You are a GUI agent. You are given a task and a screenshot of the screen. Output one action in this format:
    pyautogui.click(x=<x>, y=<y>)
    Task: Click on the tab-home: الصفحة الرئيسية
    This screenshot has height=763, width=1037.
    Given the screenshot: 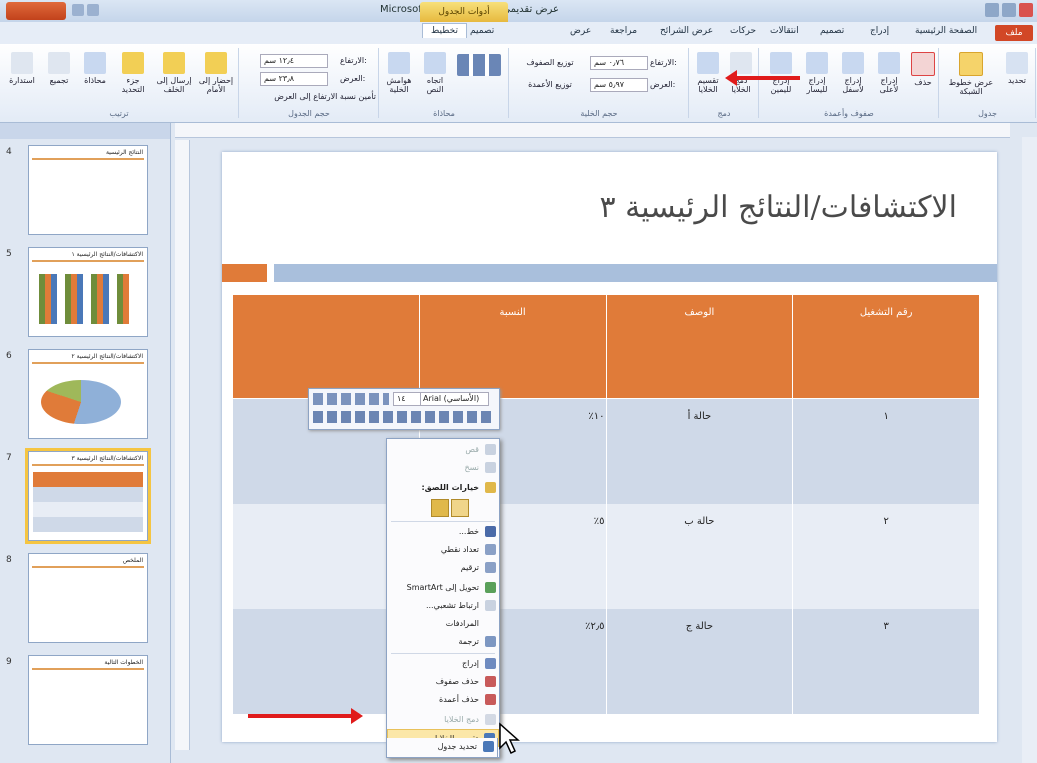 What is the action you would take?
    pyautogui.click(x=946, y=31)
    